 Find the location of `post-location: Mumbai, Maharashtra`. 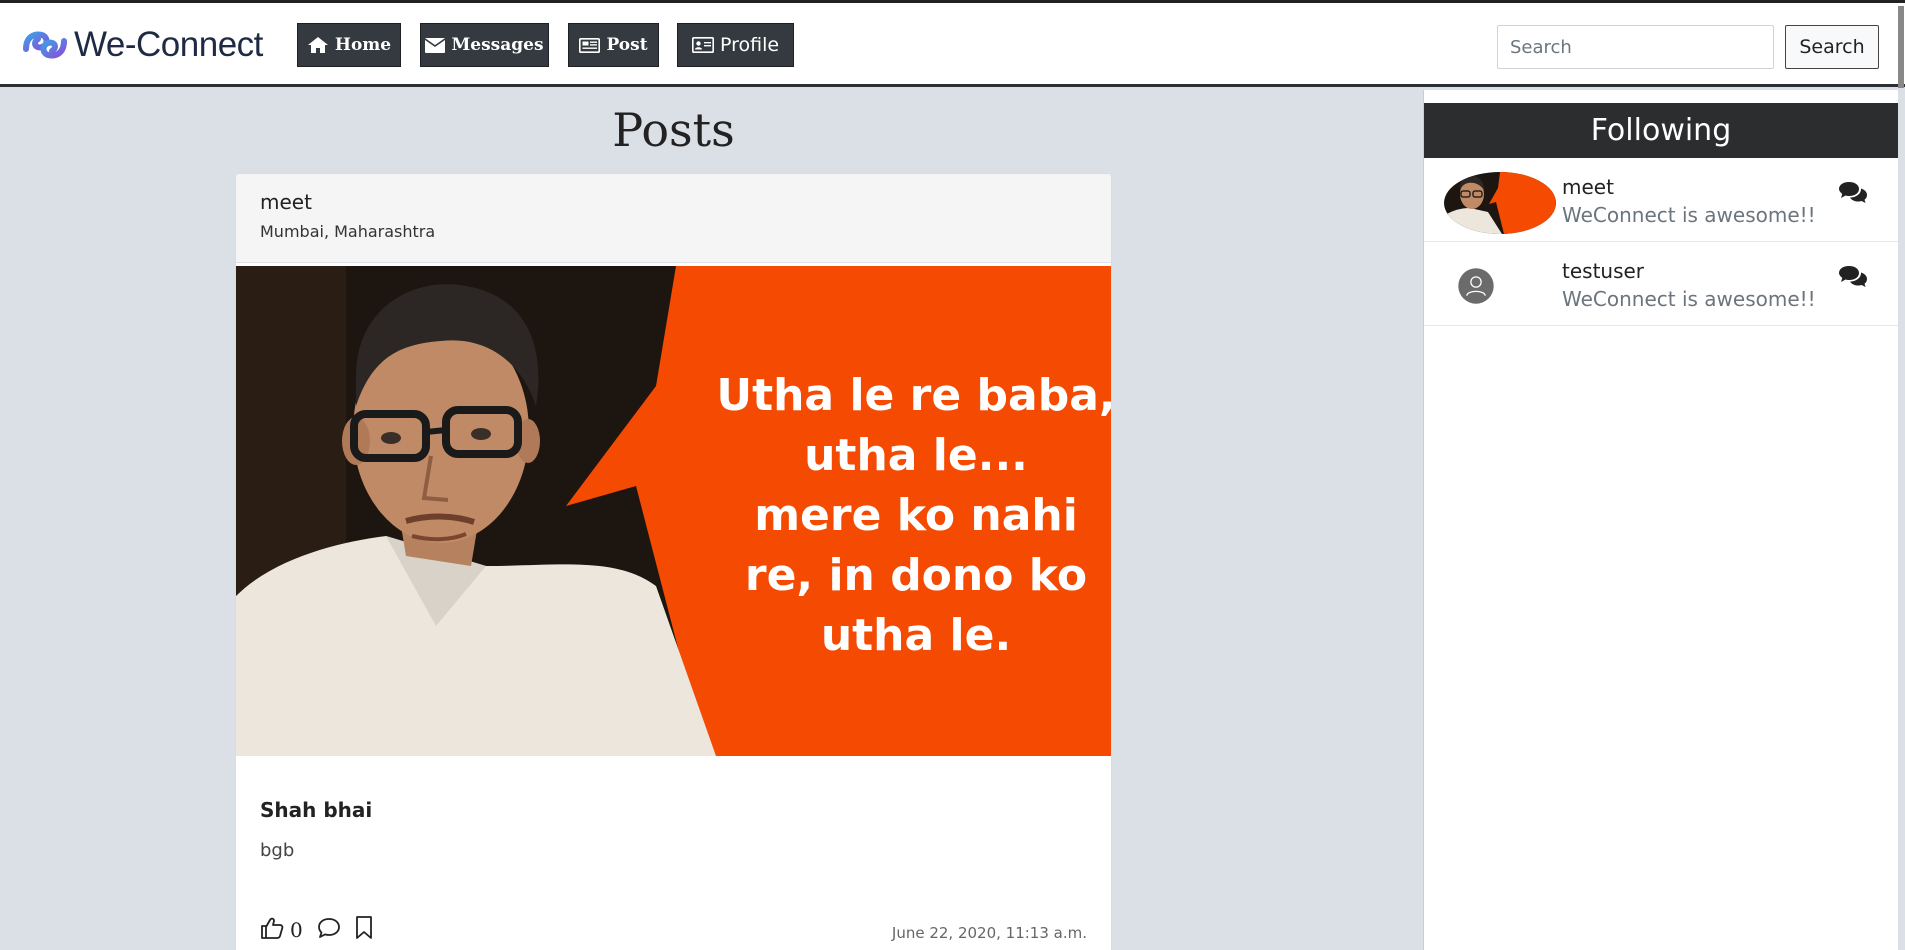

post-location: Mumbai, Maharashtra is located at coordinates (348, 231).